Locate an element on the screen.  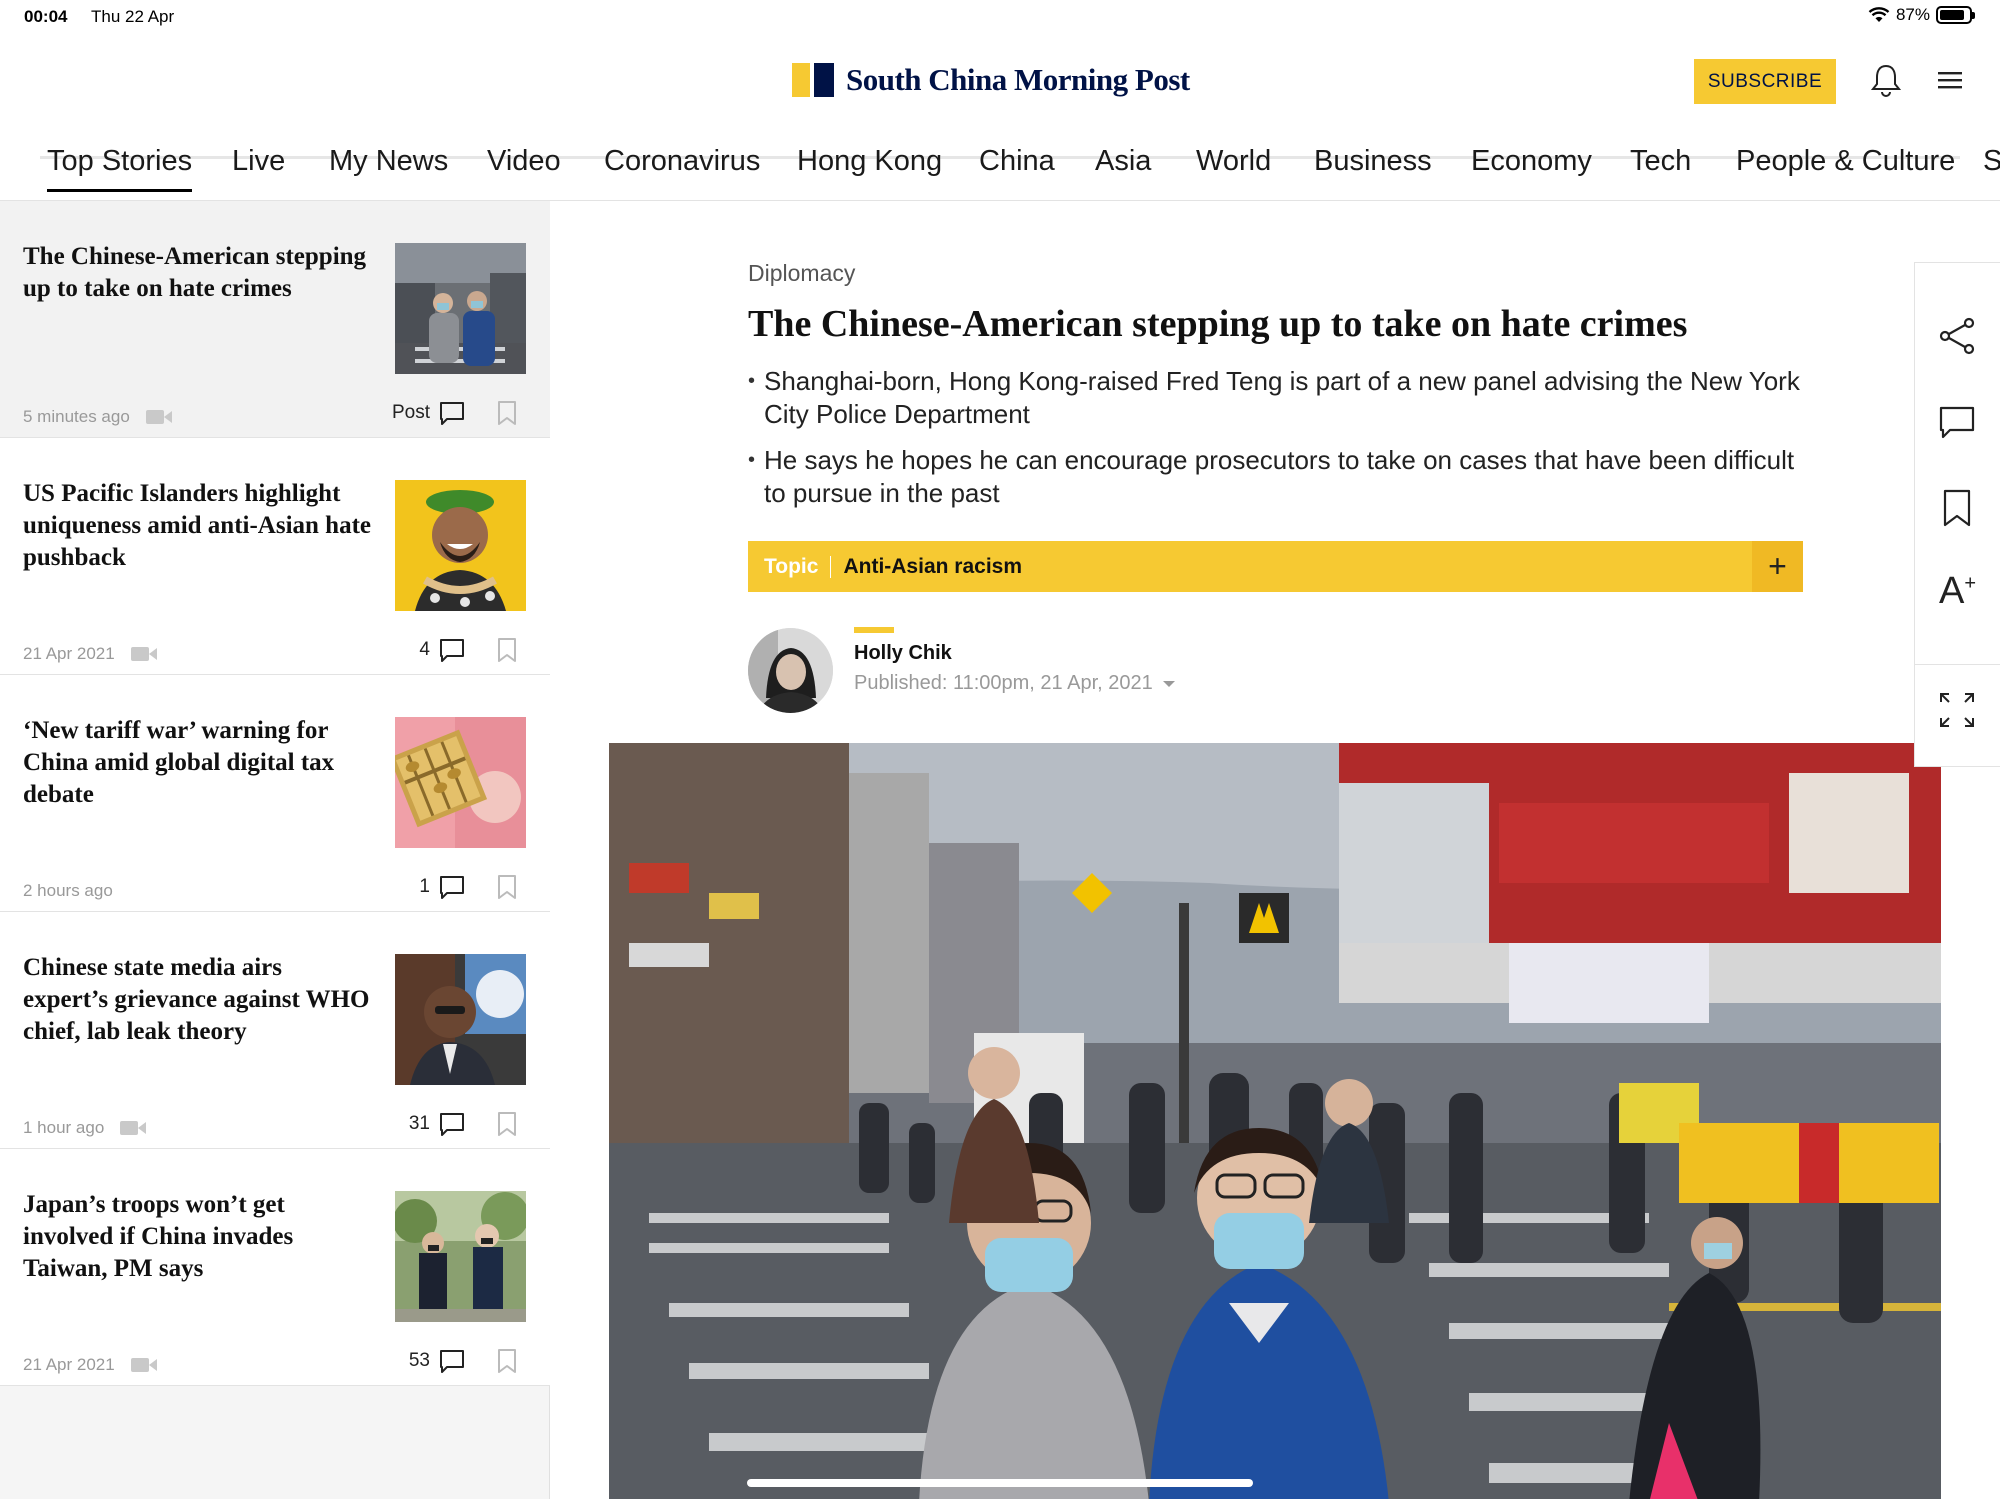
font-size-icon: A+ is located at coordinates (1961, 592).